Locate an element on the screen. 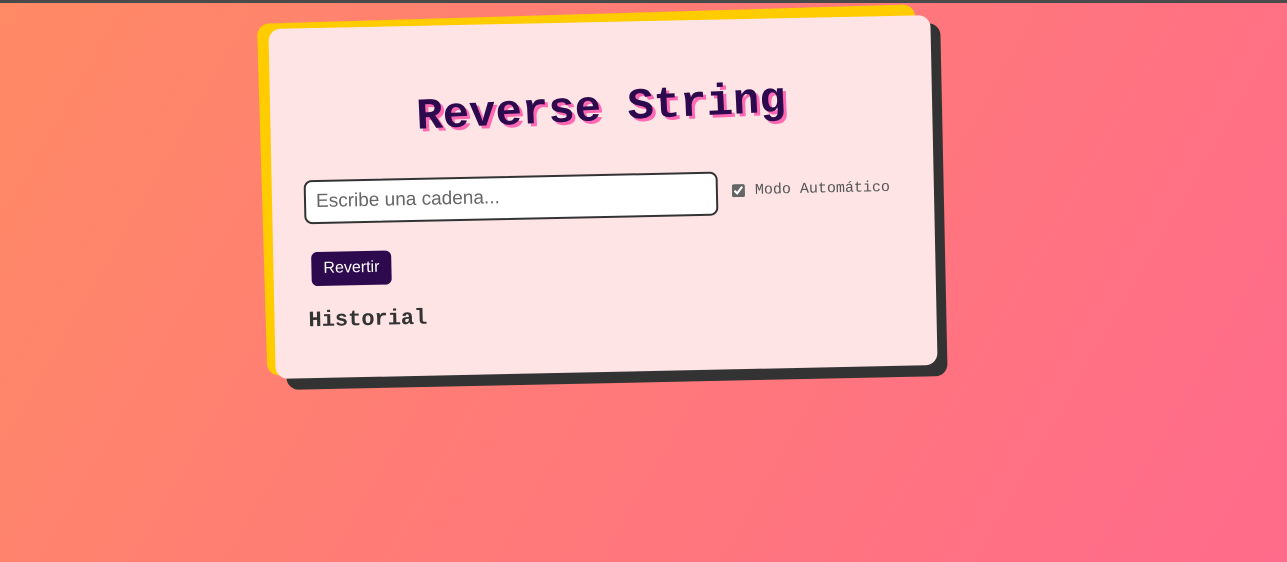  auto-mode-checkbox is located at coordinates (738, 191).